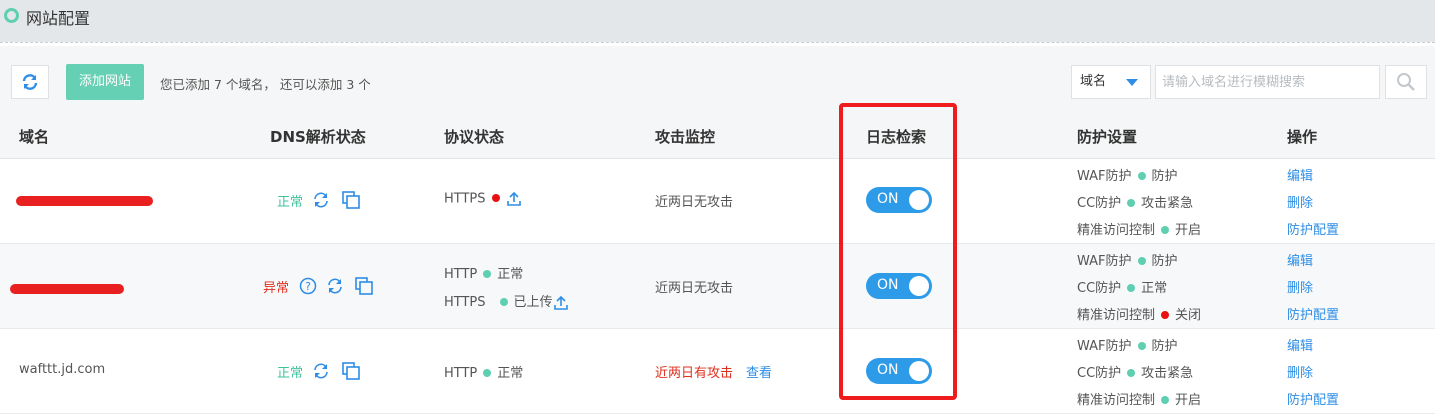  Describe the element at coordinates (62, 369) in the screenshot. I see `domain-name: wafttt.jd.com` at that location.